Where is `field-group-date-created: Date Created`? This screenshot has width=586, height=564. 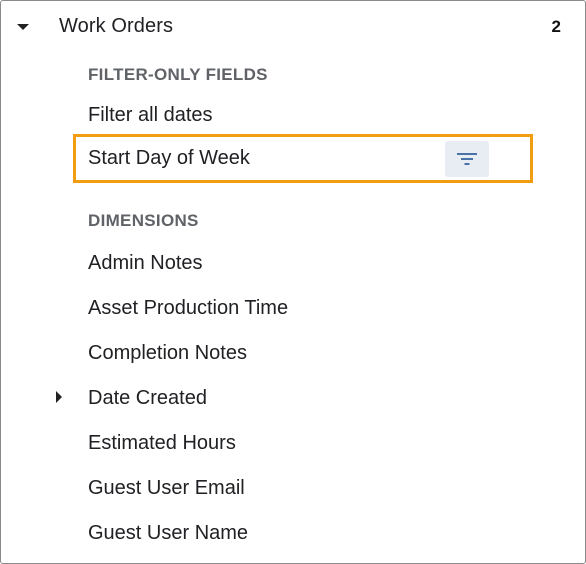 field-group-date-created: Date Created is located at coordinates (147, 398).